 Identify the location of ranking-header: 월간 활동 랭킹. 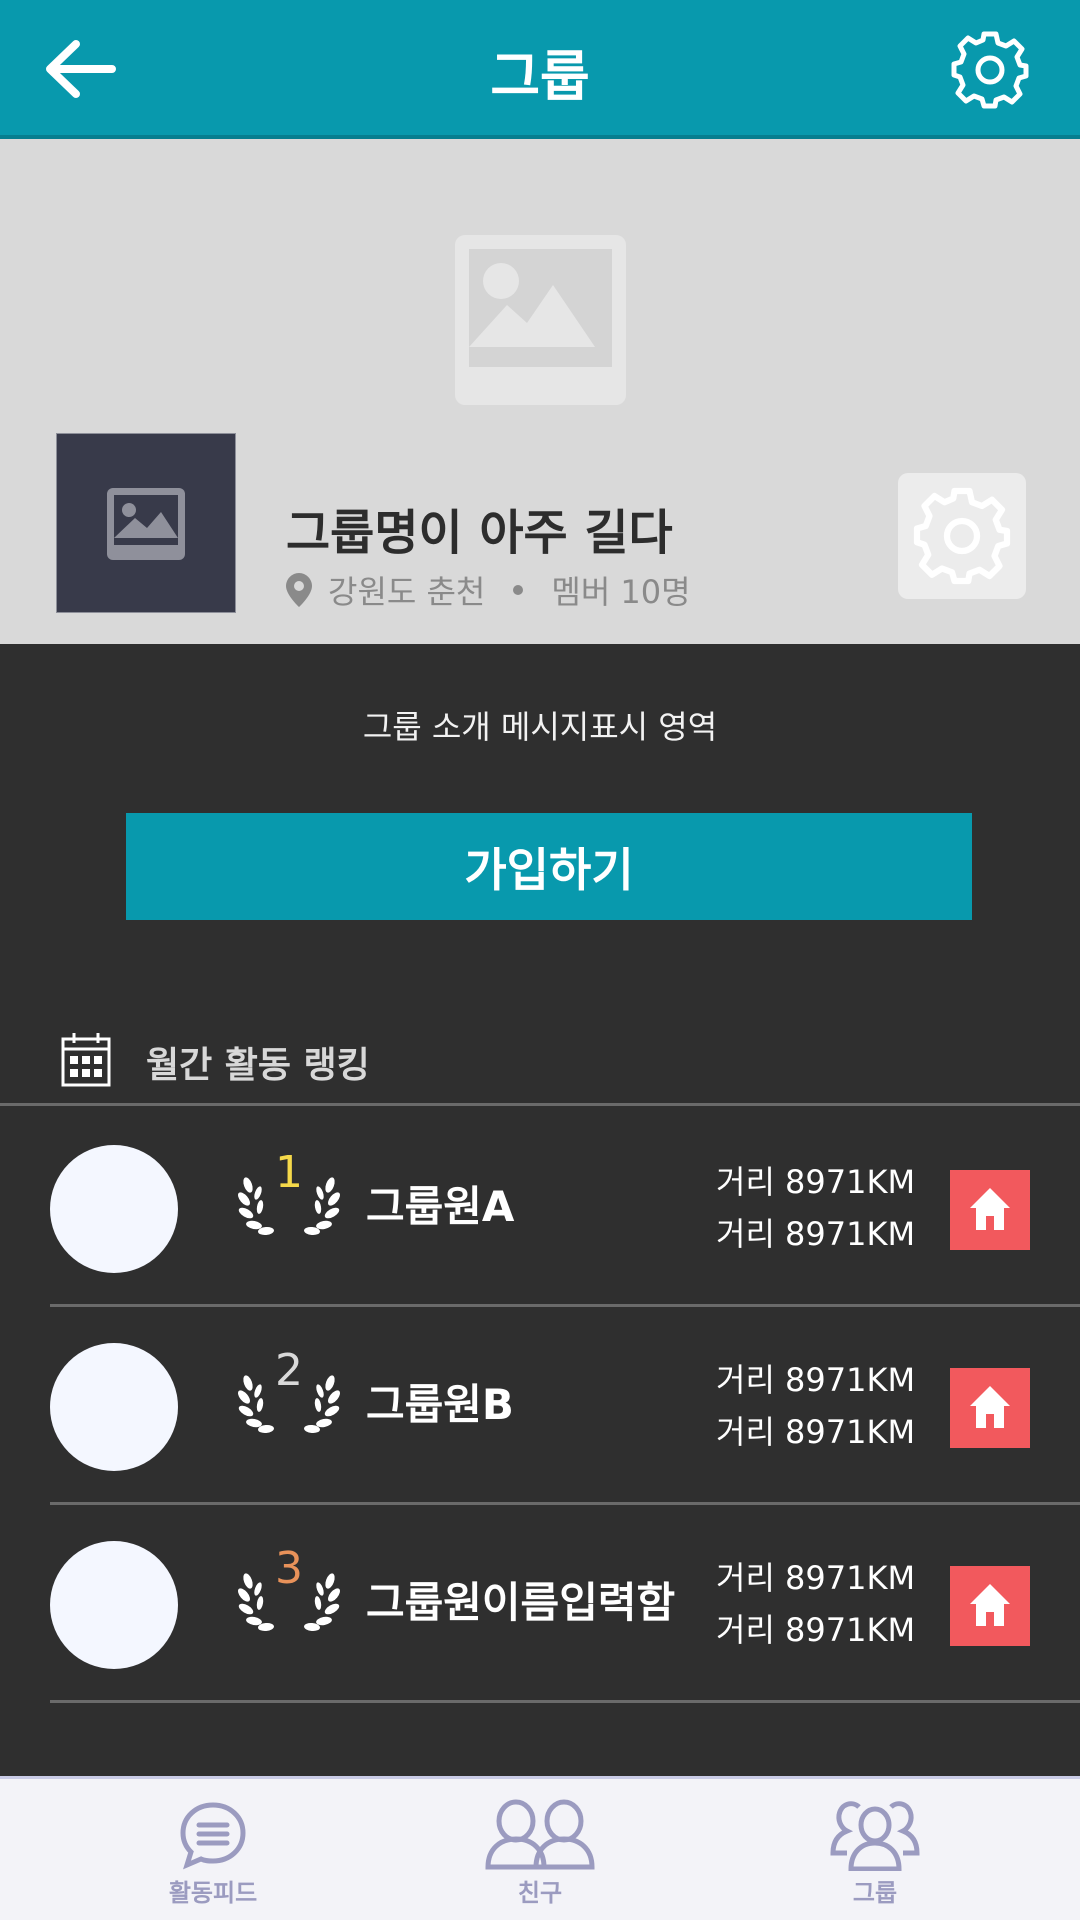
(540, 1068).